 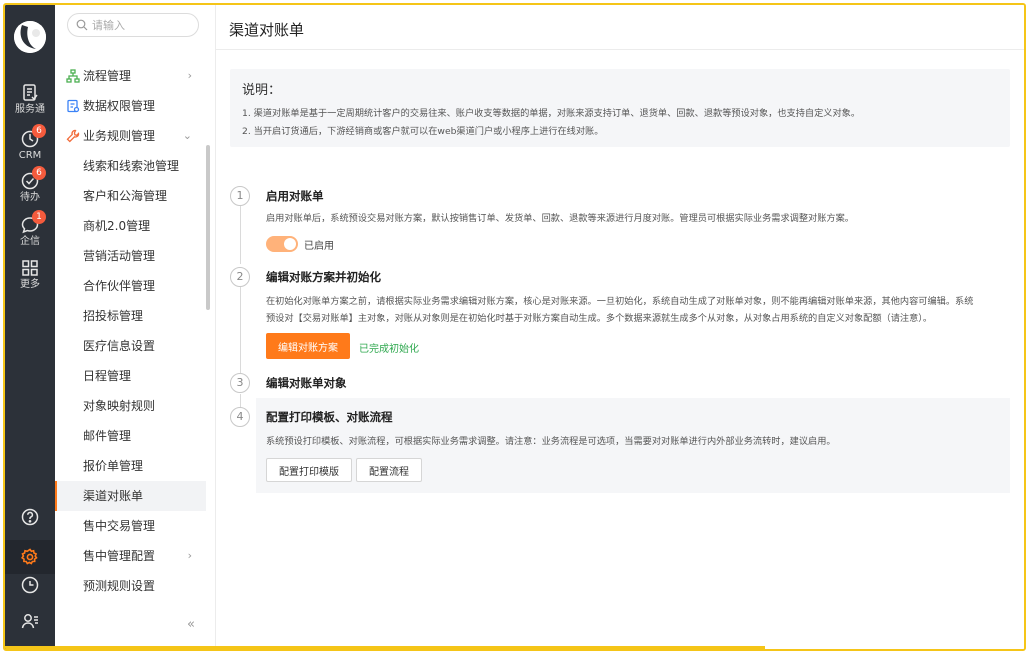 I want to click on rail-help, so click(x=30, y=517).